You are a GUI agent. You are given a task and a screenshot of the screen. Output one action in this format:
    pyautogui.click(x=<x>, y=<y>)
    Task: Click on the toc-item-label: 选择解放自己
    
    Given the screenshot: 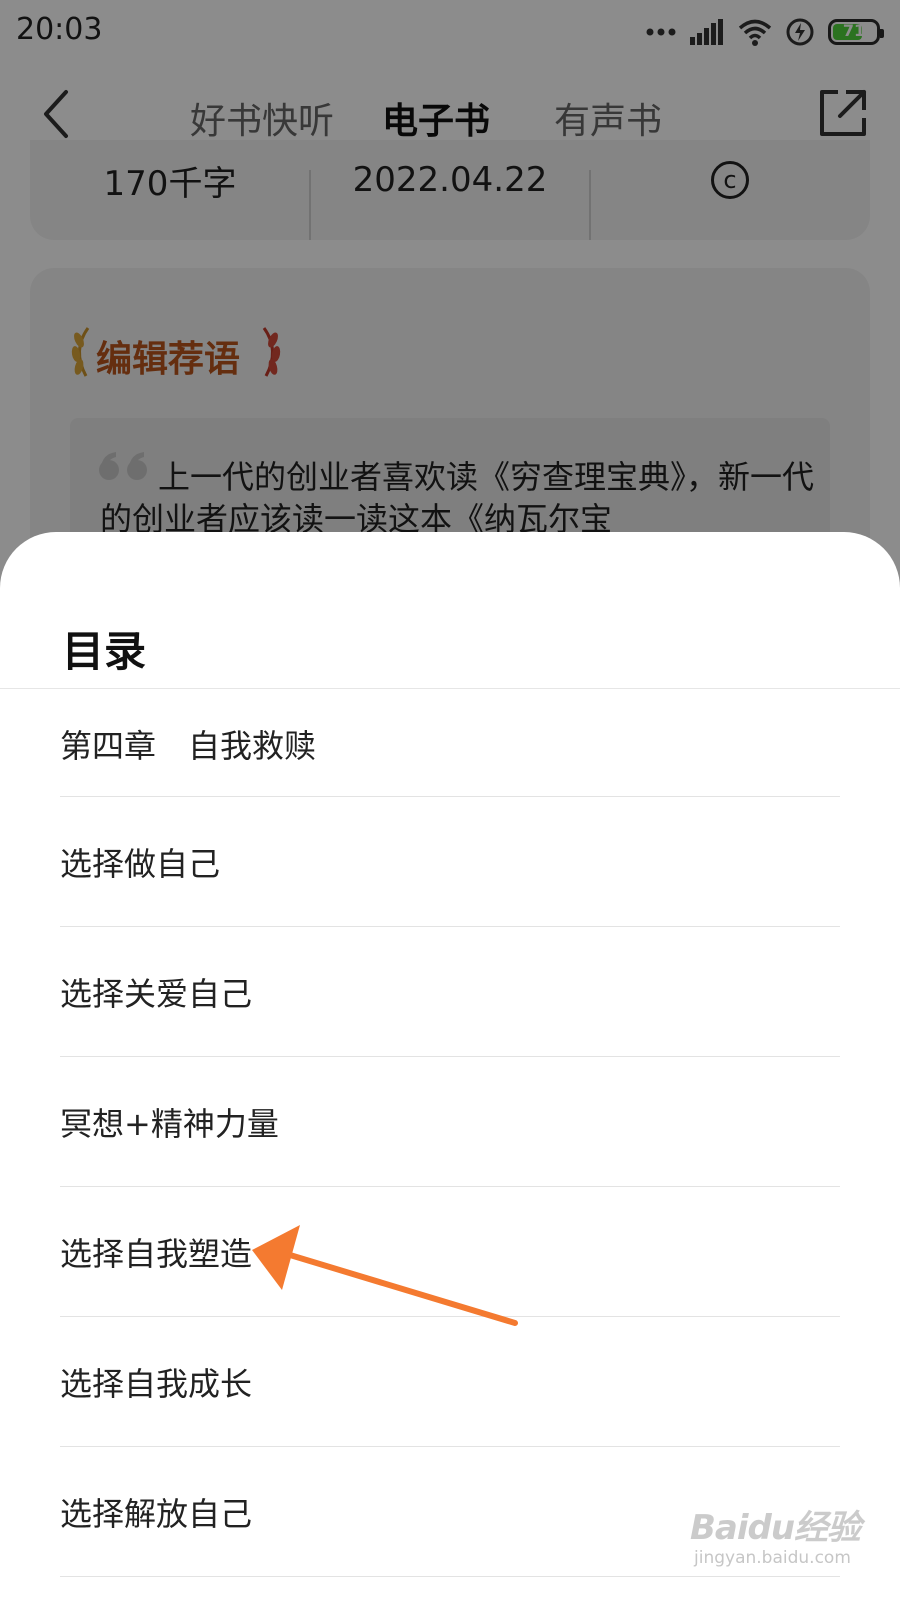 What is the action you would take?
    pyautogui.click(x=156, y=1513)
    